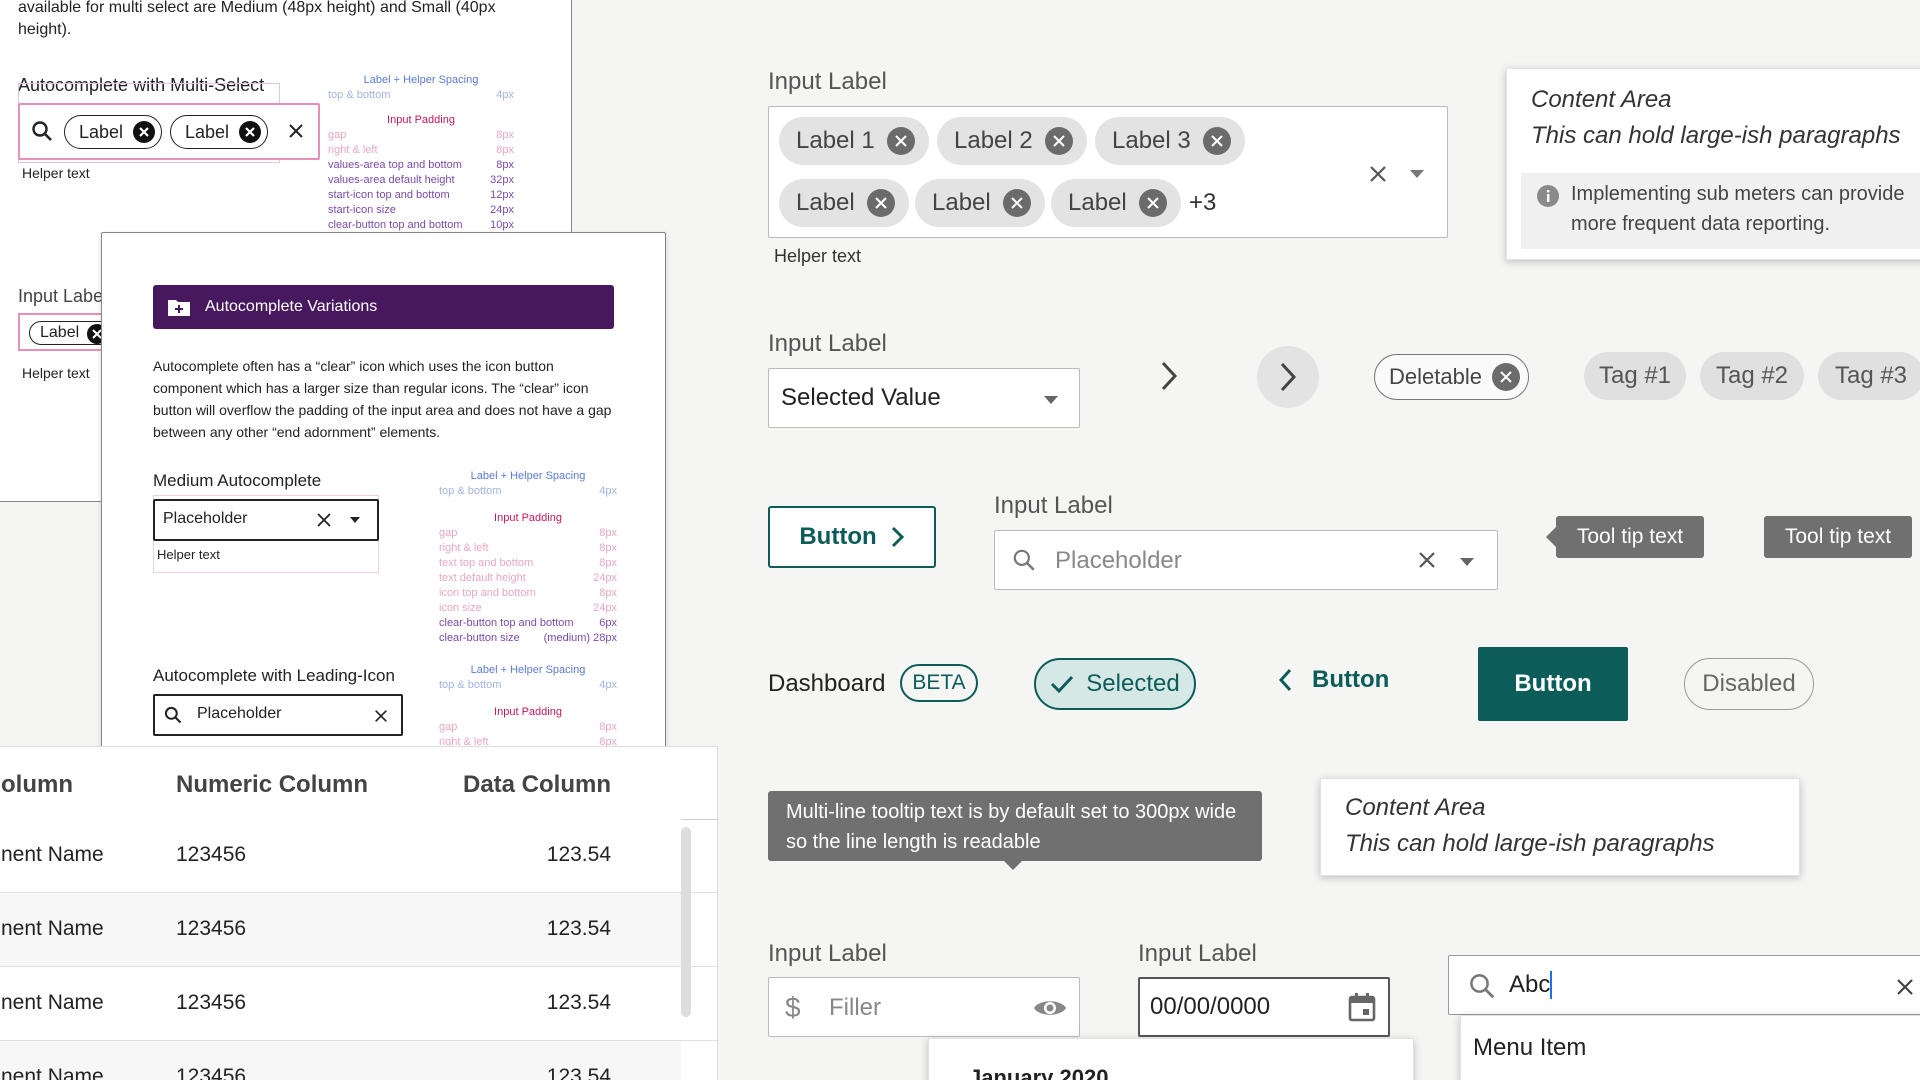 The width and height of the screenshot is (1920, 1080). Describe the element at coordinates (421, 180) in the screenshot. I see `padding-row: values-area default height 32px` at that location.